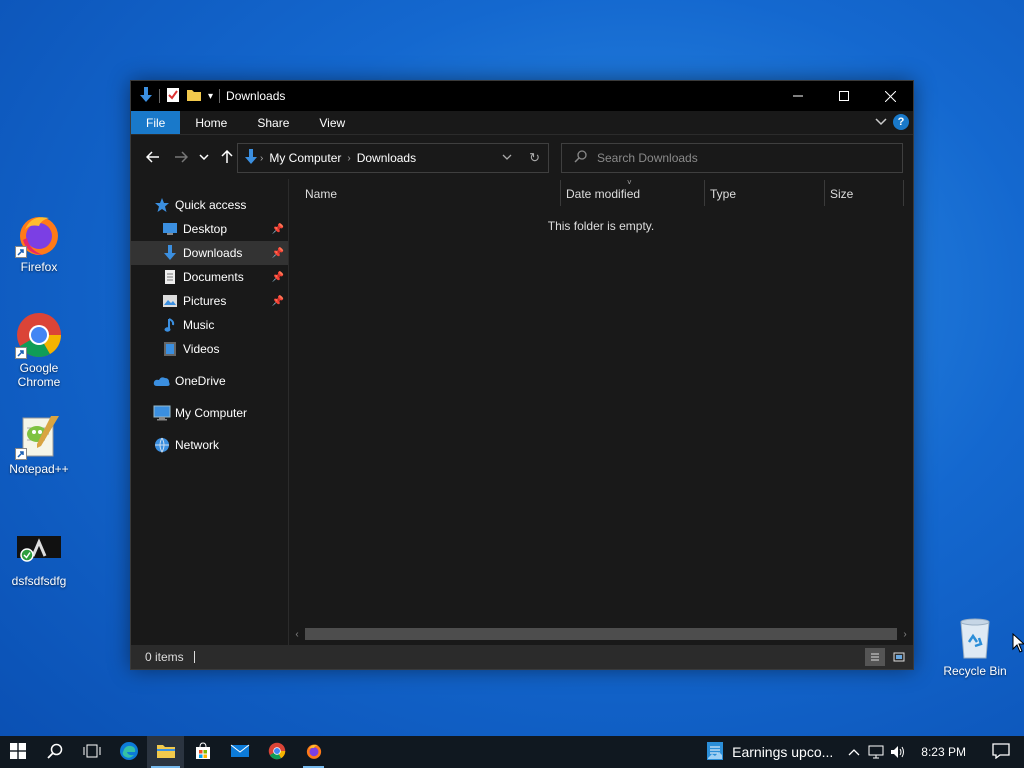 Image resolution: width=1024 pixels, height=768 pixels. Describe the element at coordinates (723, 194) in the screenshot. I see `column-header-type: Type` at that location.